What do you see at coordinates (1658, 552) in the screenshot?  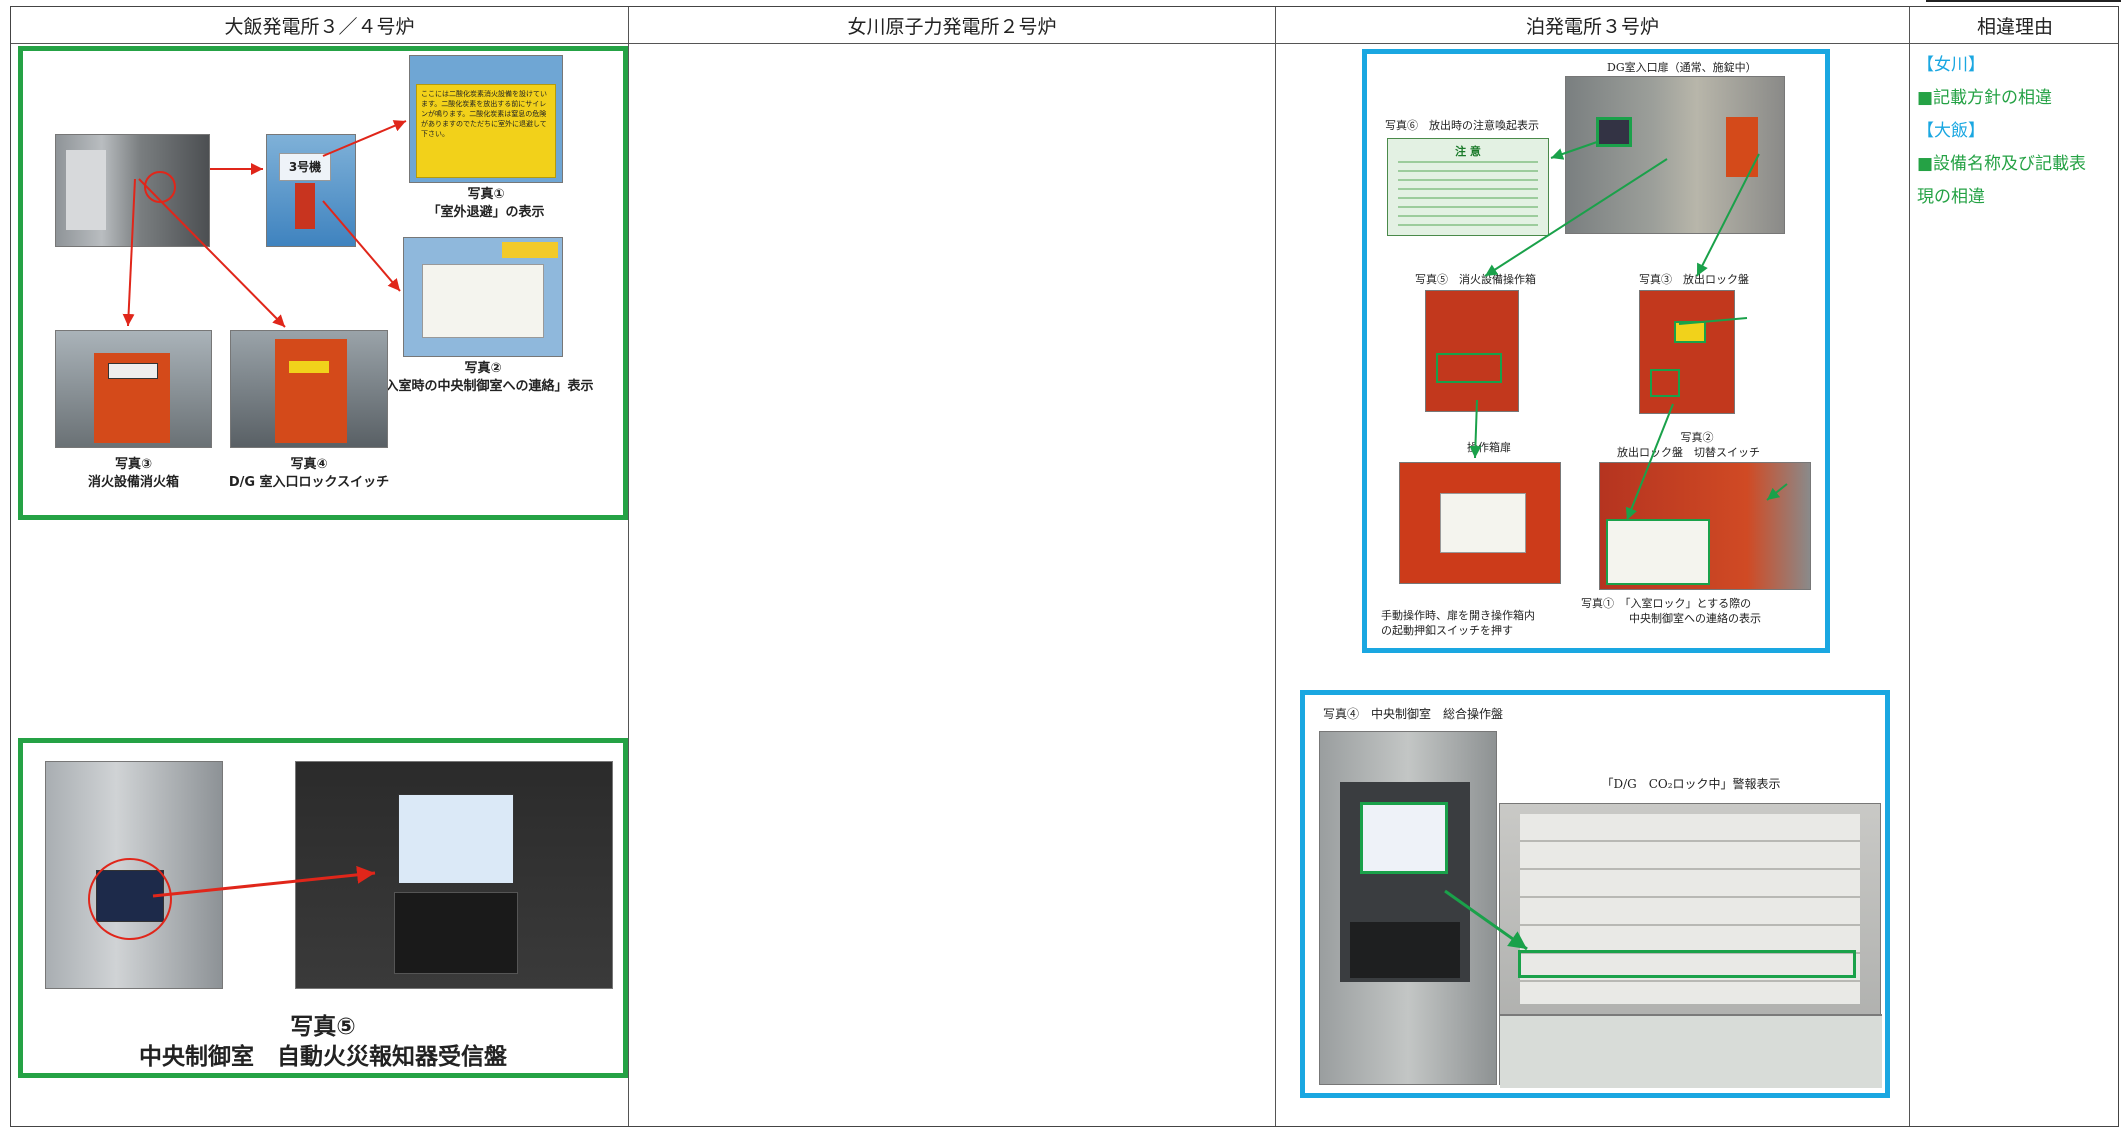 I see `contact-notice-highlight` at bounding box center [1658, 552].